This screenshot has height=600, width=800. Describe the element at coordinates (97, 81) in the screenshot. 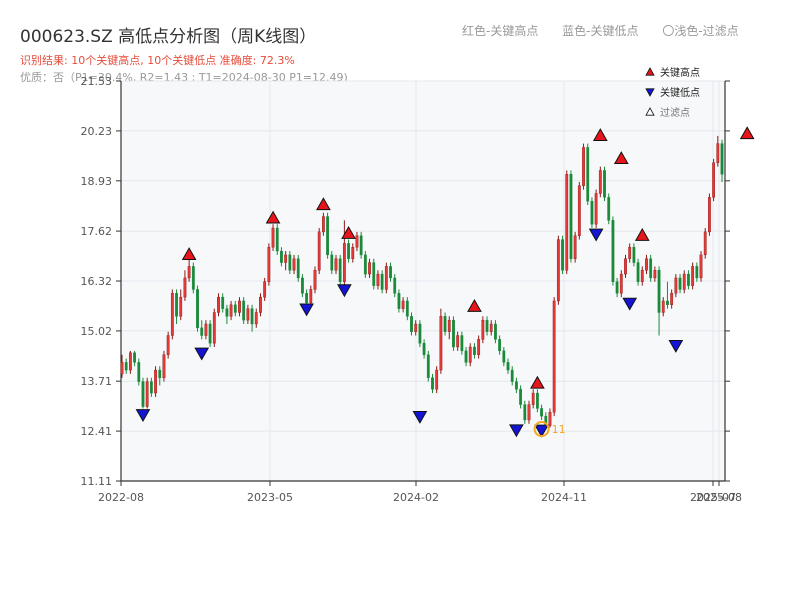

I see `y-tick-label: 21.53` at that location.